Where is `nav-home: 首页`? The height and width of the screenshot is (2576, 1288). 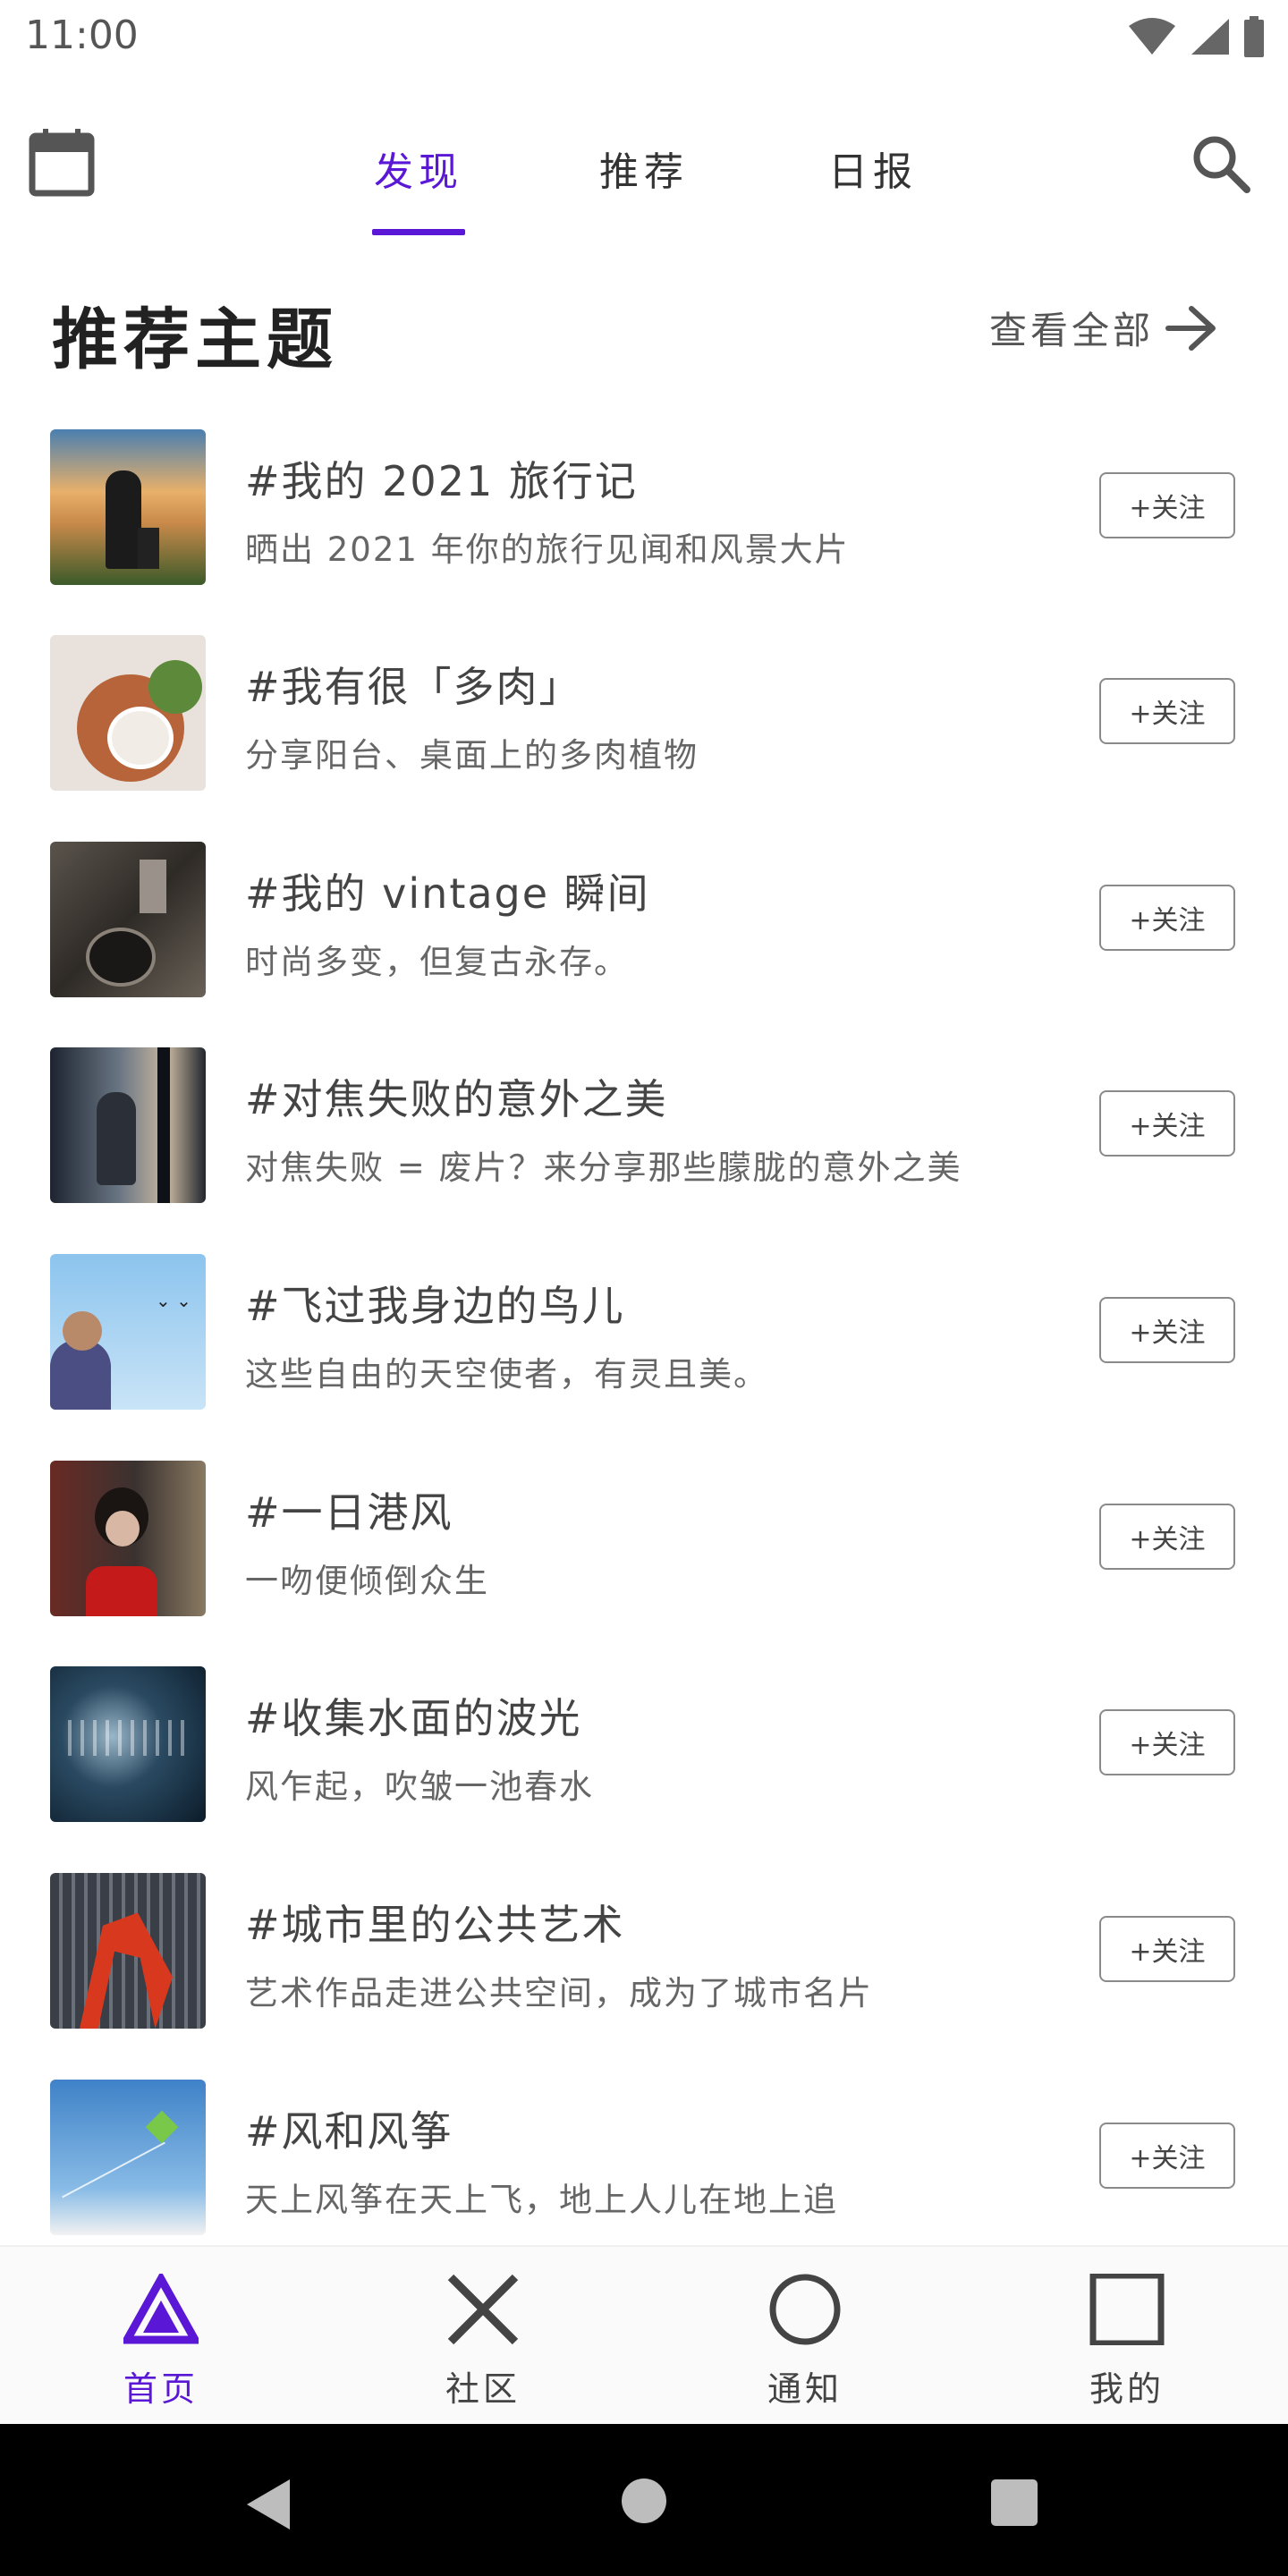 nav-home: 首页 is located at coordinates (161, 2336).